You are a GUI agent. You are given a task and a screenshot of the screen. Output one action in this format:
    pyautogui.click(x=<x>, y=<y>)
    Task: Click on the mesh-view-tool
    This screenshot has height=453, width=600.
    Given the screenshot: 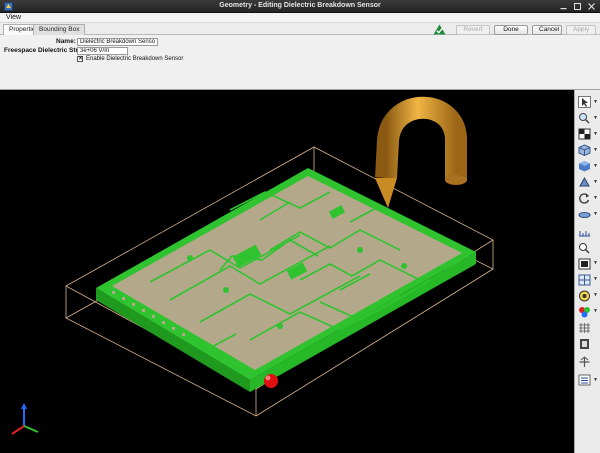 What is the action you would take?
    pyautogui.click(x=584, y=280)
    